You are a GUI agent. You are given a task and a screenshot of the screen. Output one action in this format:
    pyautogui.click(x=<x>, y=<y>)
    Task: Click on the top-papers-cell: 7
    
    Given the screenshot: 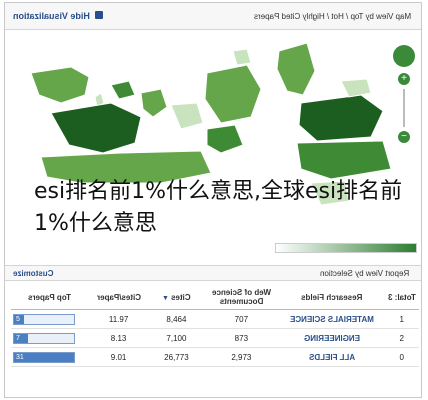 What is the action you would take?
    pyautogui.click(x=50, y=338)
    